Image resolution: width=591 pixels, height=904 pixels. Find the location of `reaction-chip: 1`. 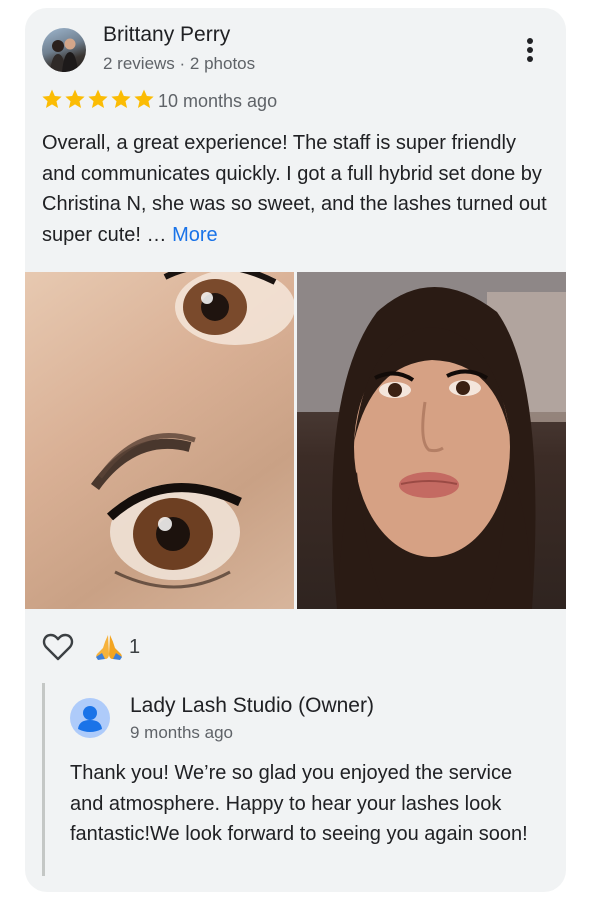

reaction-chip: 1 is located at coordinates (116, 647).